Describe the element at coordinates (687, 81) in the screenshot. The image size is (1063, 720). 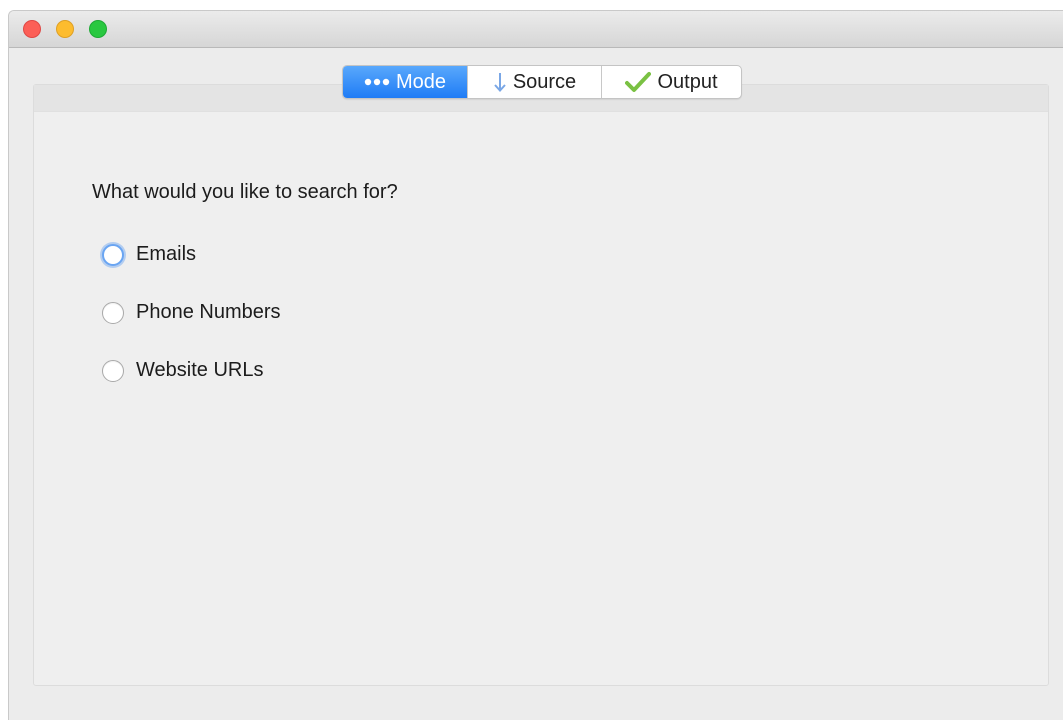
I see `tab-output-label: Output` at that location.